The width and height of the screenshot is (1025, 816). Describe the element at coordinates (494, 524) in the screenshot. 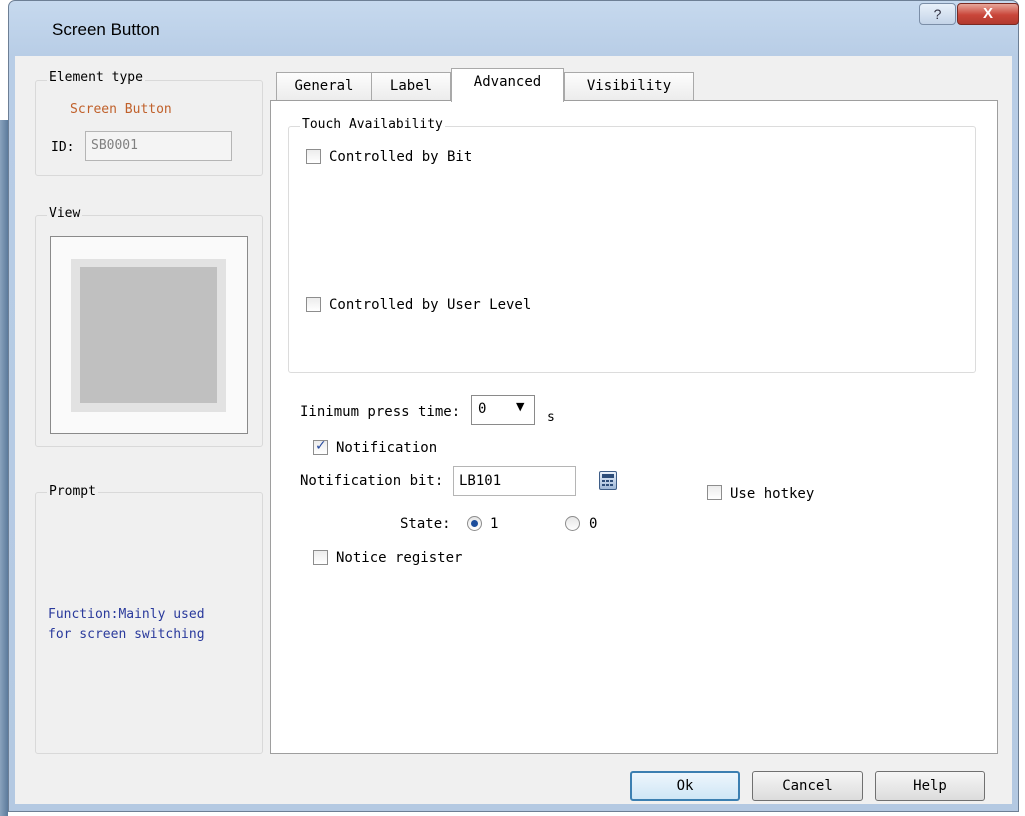

I see `state-radio-1-label: 1` at that location.